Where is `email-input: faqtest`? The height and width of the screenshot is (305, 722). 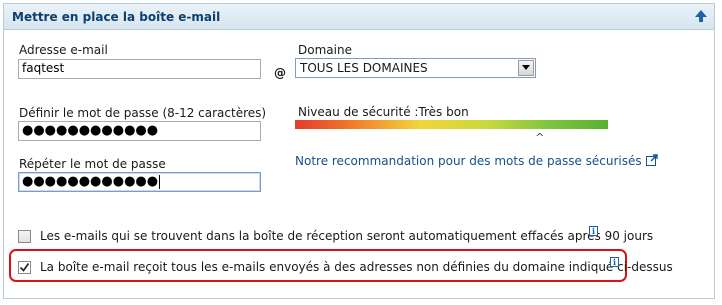
email-input: faqtest is located at coordinates (139, 69).